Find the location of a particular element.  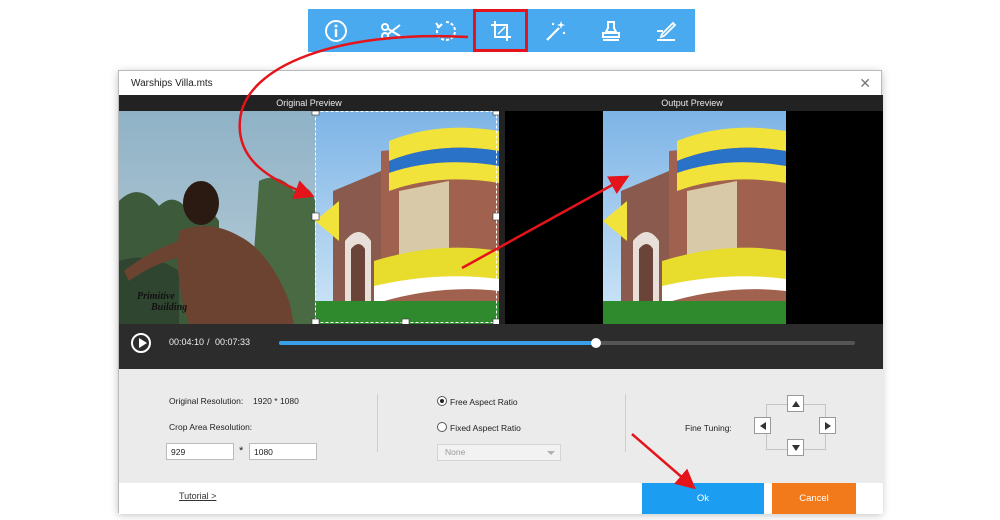

info-icon is located at coordinates (335, 30).